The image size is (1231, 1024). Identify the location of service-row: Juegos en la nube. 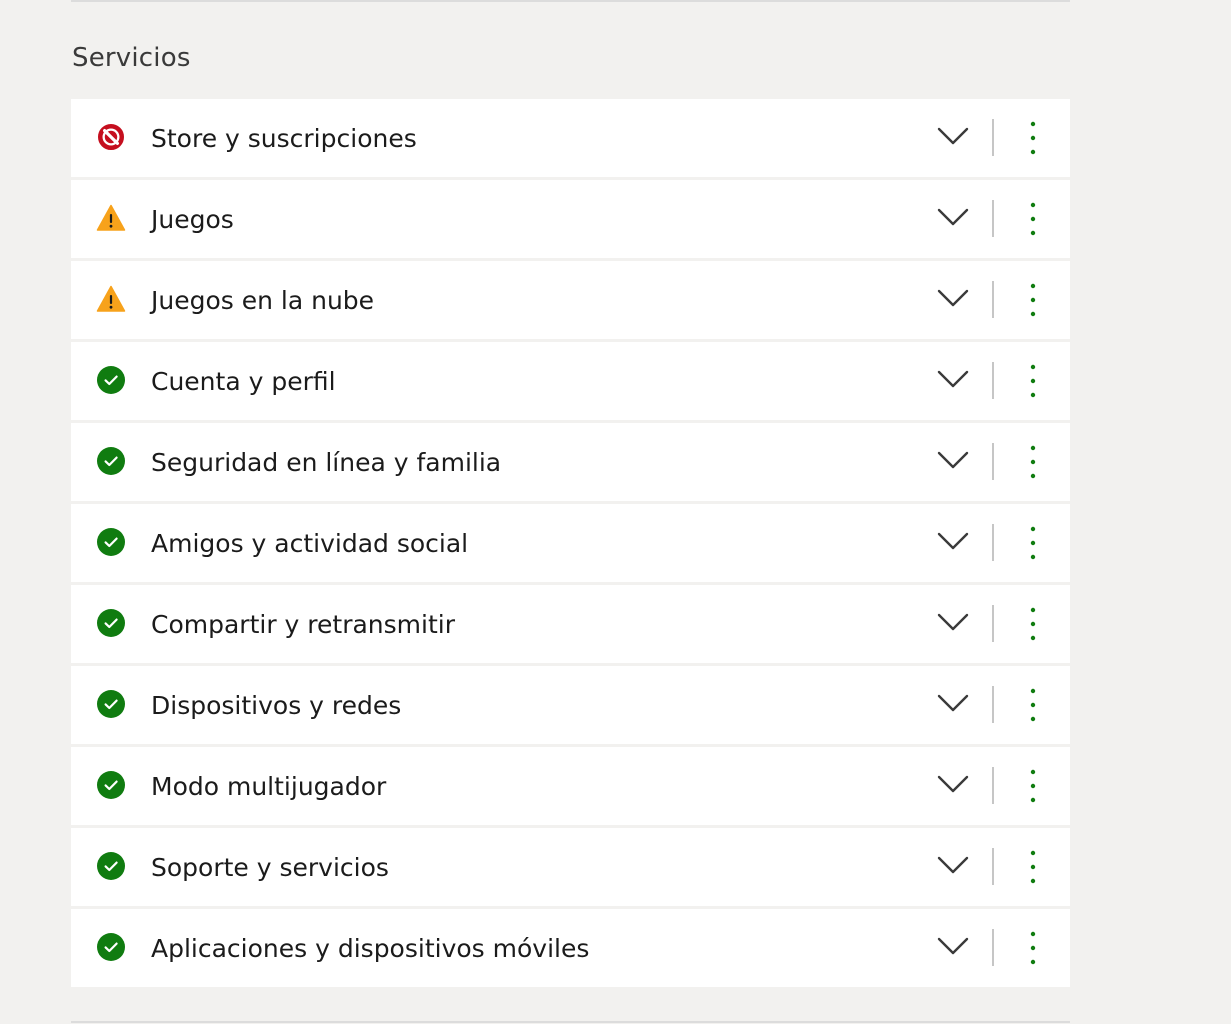
(570, 300).